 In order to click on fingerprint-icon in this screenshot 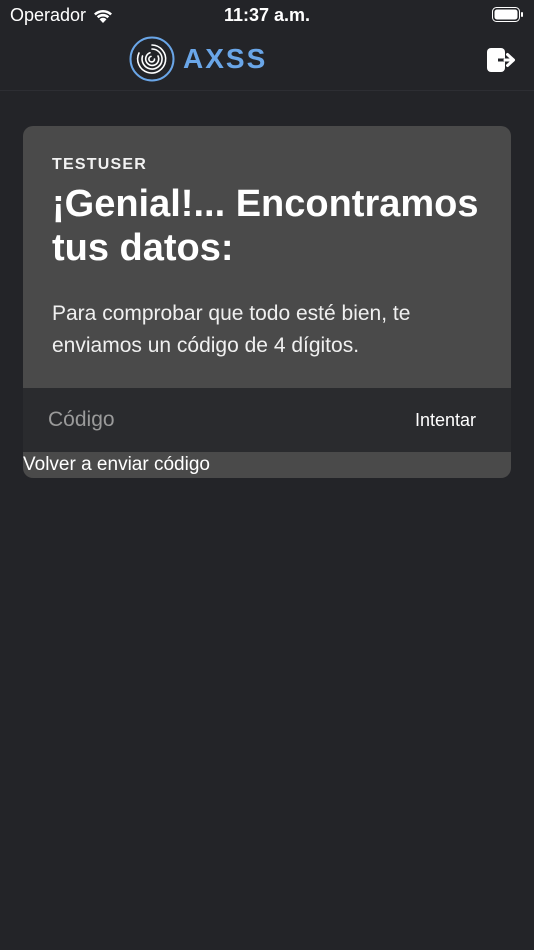, I will do `click(152, 59)`.